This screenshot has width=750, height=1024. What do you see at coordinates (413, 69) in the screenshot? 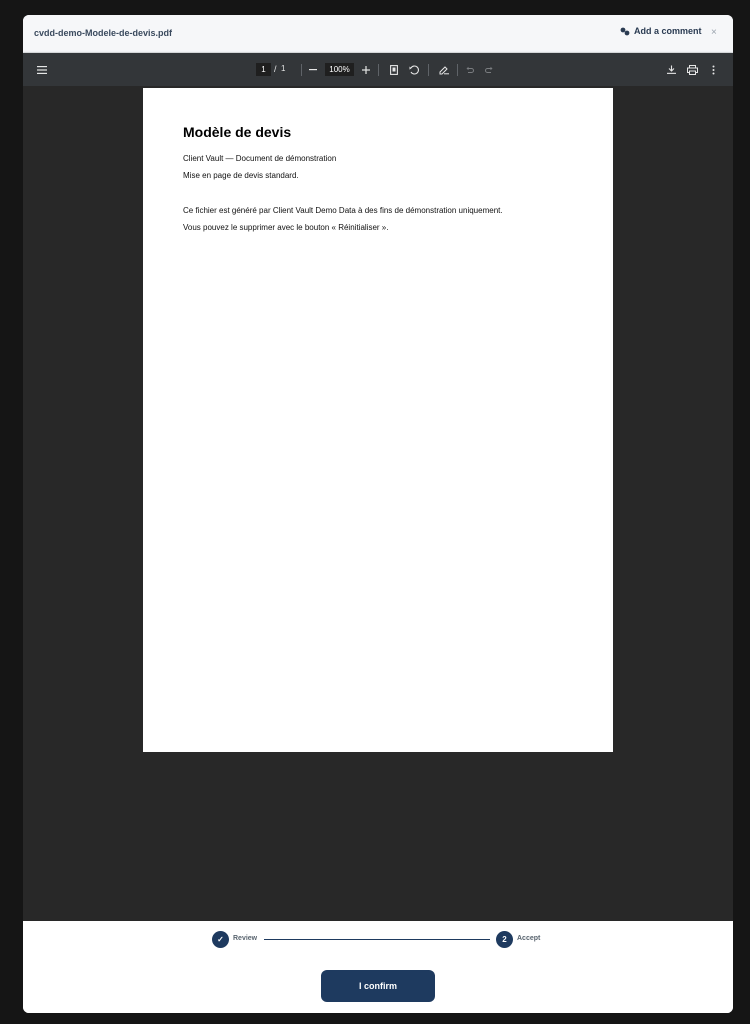
I see `rotate-icon` at bounding box center [413, 69].